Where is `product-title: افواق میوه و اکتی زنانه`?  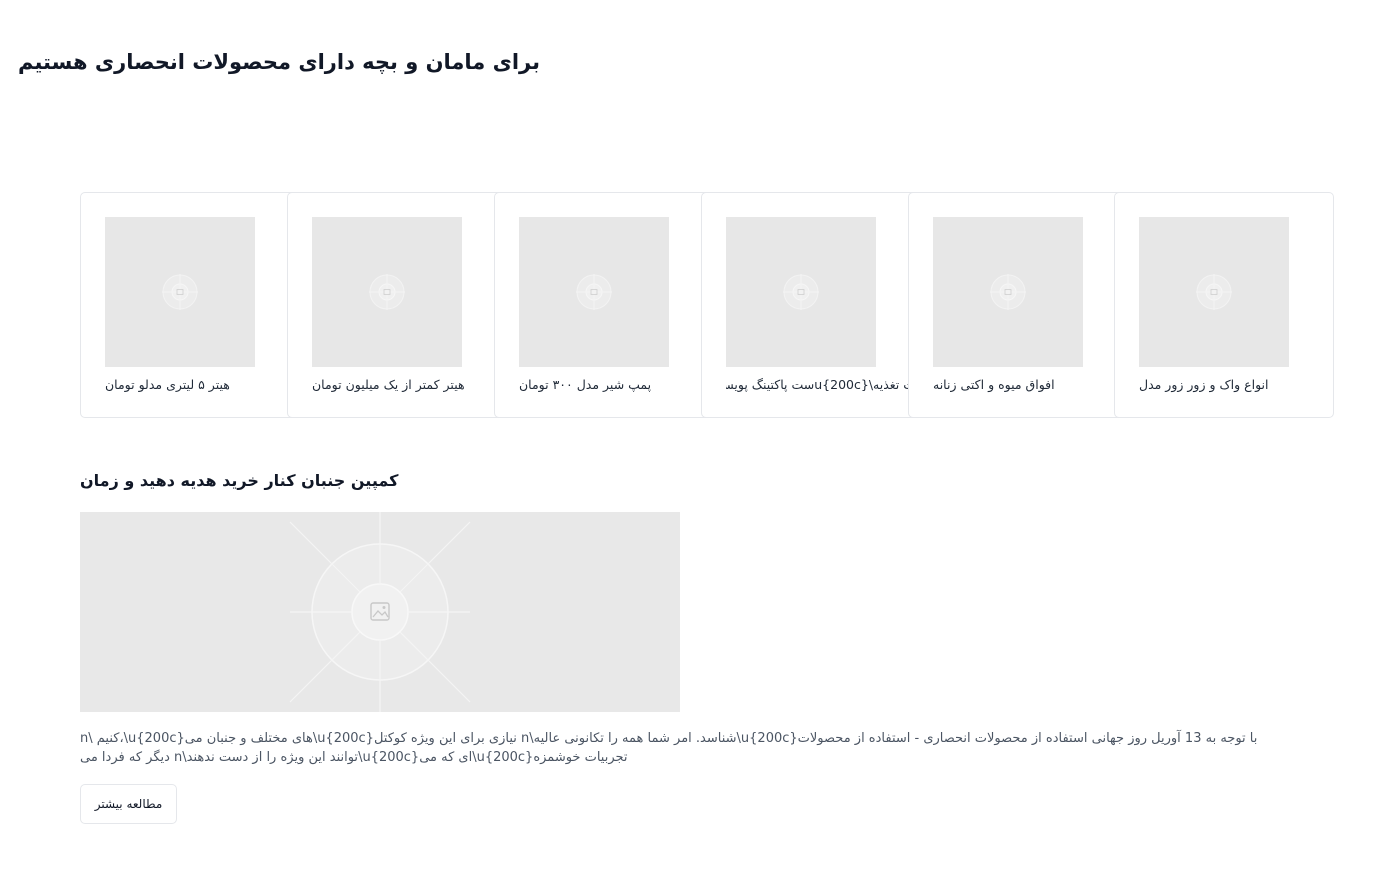
product-title: افواق میوه و اکتی زنانه is located at coordinates (1030, 385).